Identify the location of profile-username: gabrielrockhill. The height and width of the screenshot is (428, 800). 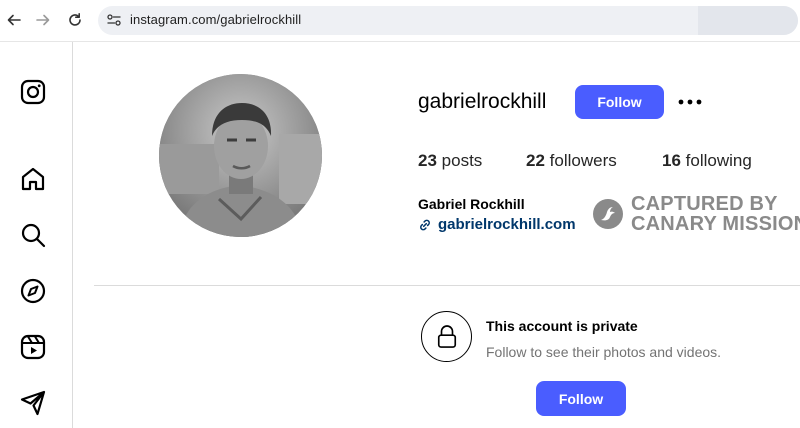
(482, 101).